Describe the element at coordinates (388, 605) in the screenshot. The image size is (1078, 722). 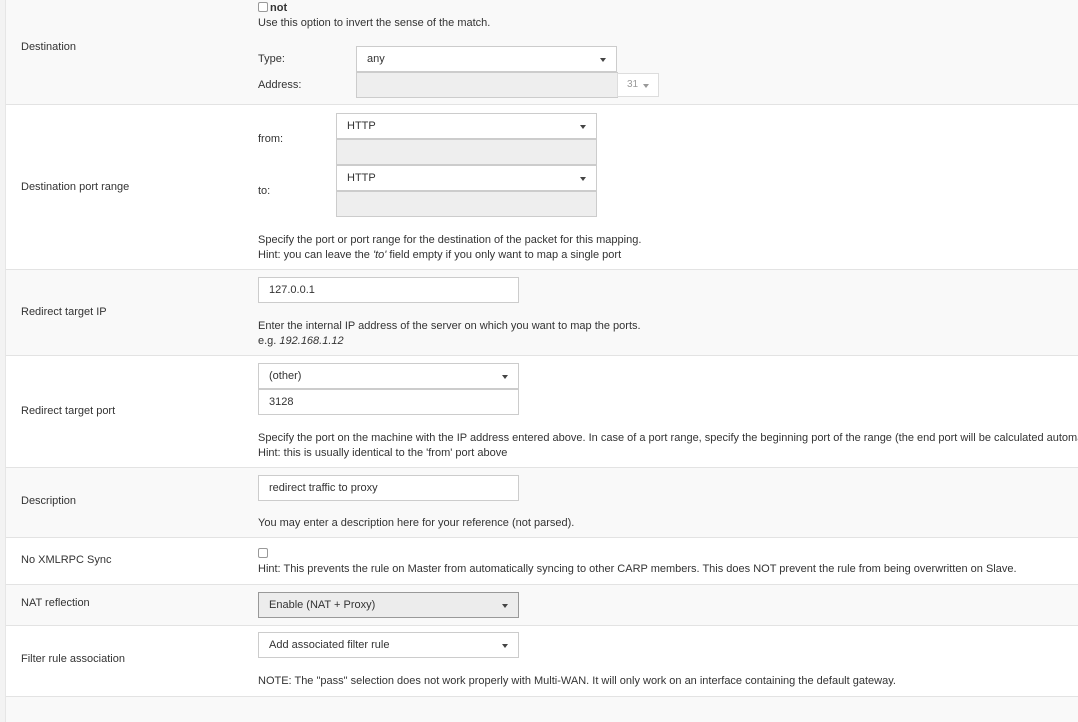
I see `nat-reflection-select: Enable (NAT + Proxy)` at that location.